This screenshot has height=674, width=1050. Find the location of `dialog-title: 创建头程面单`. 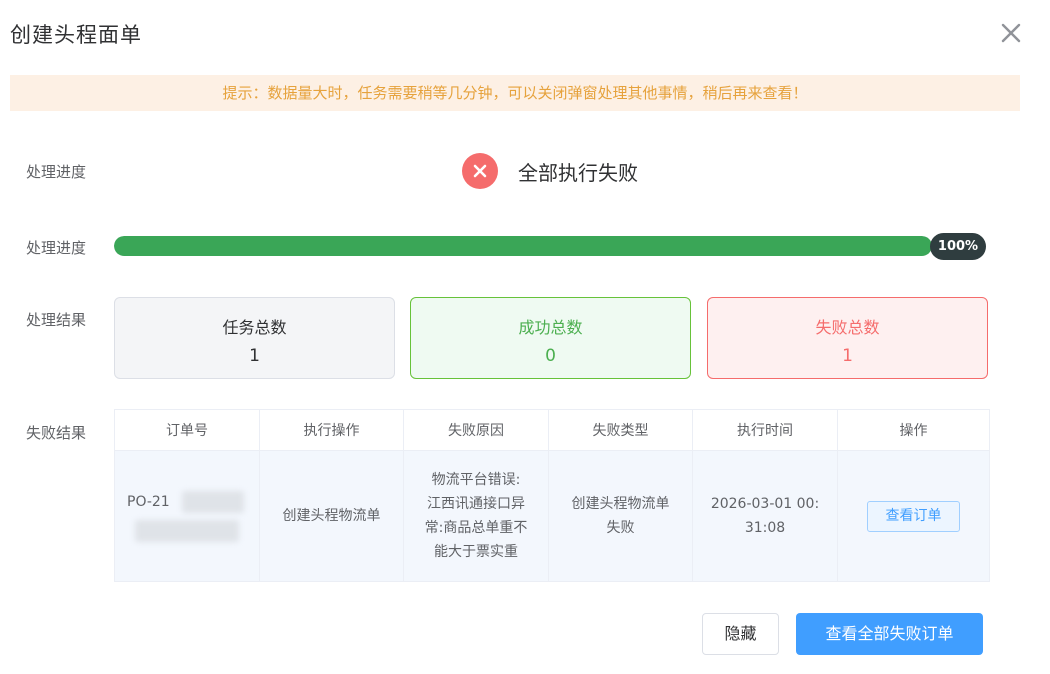

dialog-title: 创建头程面单 is located at coordinates (76, 35).